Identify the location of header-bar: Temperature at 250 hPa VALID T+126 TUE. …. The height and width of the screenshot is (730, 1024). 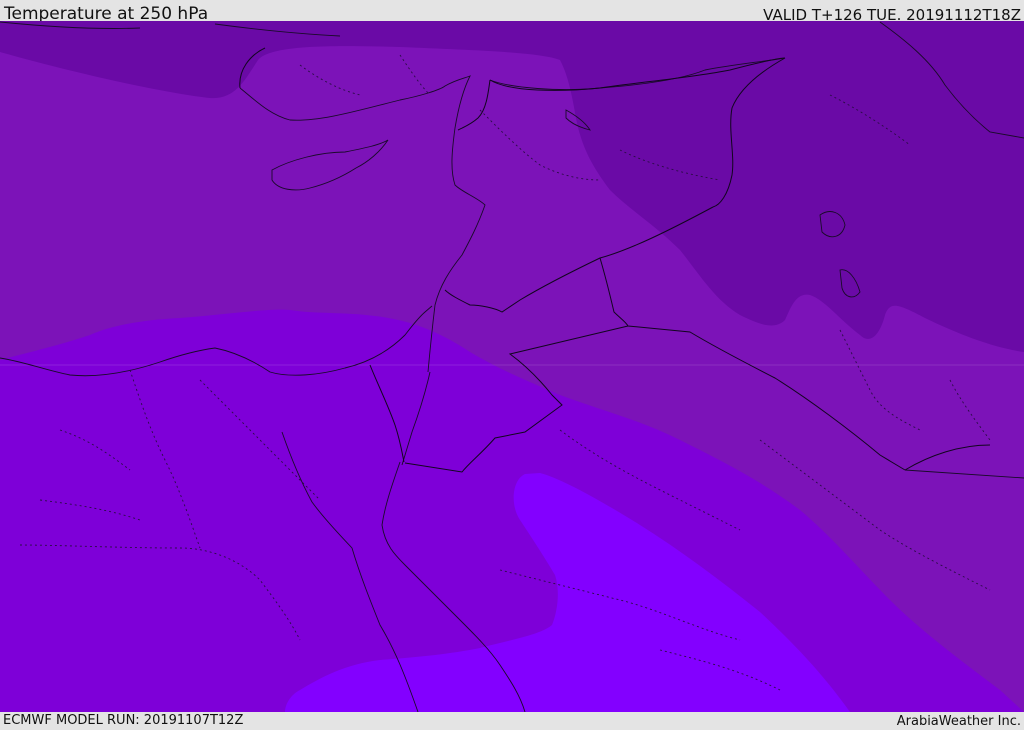
(512, 12).